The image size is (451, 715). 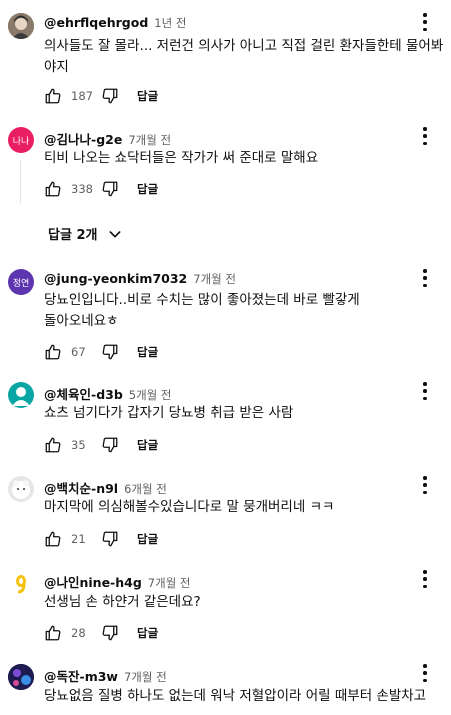 What do you see at coordinates (169, 413) in the screenshot?
I see `comment-text: 쇼츠 넘기다가 갑자기 당뇨병 취급 받은 사람` at bounding box center [169, 413].